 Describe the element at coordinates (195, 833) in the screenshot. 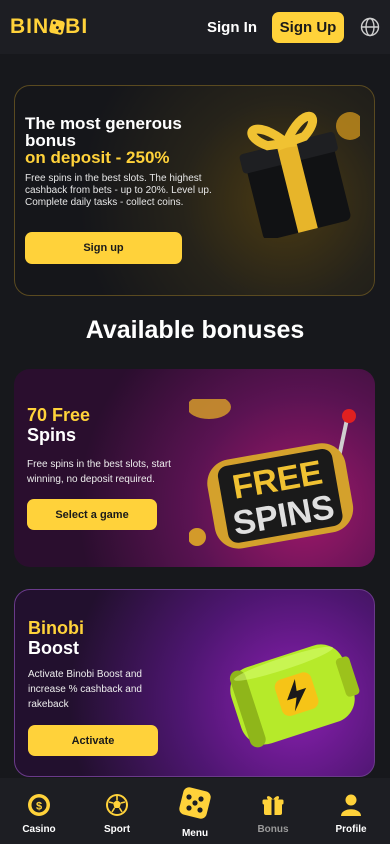

I see `nav-menu-label: Menu` at that location.